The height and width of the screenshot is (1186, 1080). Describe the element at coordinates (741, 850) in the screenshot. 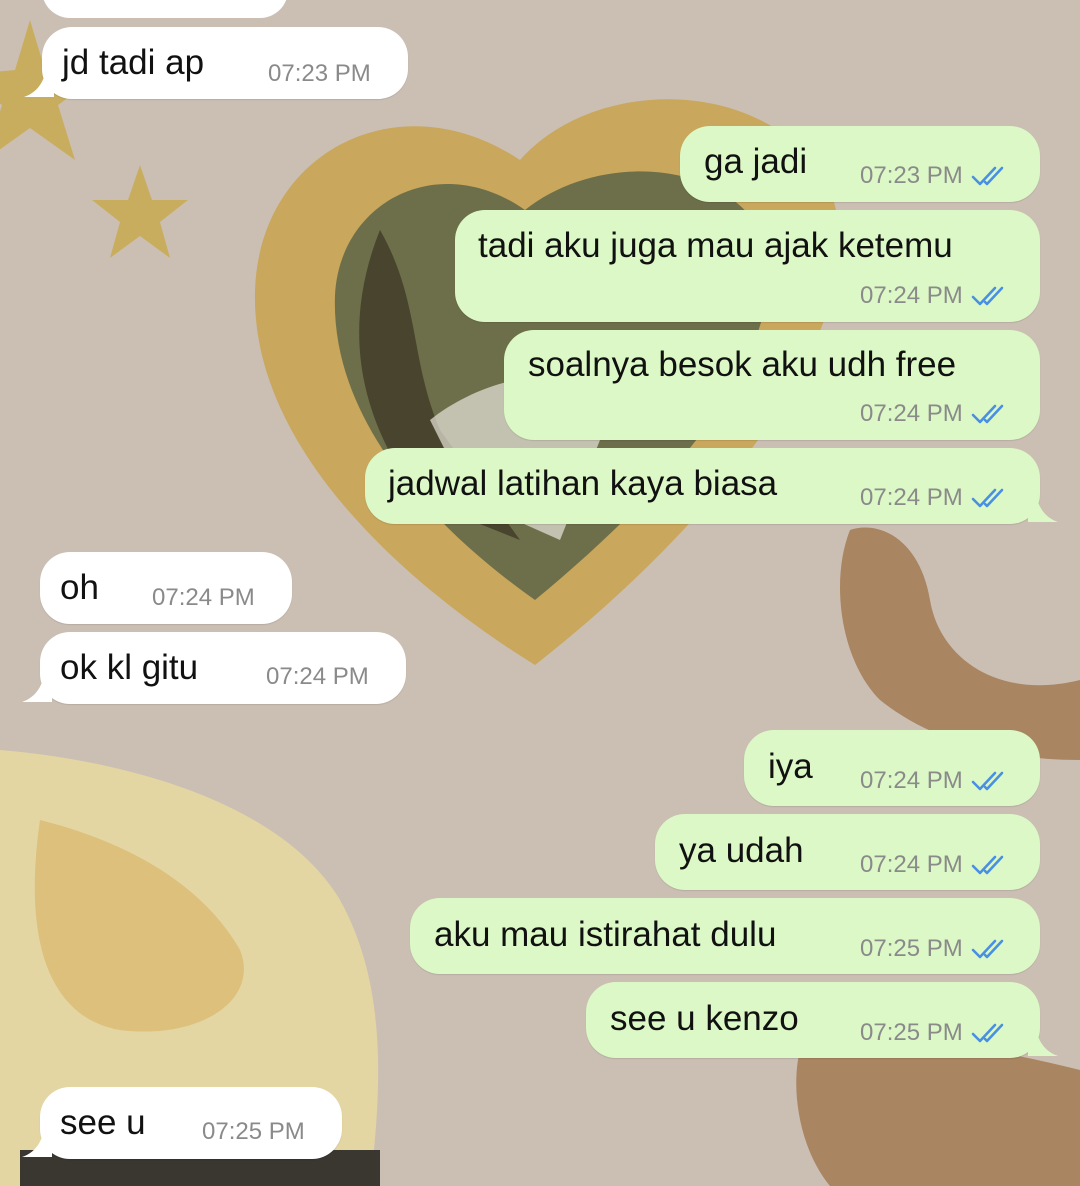

I see `message-text: ya udah` at that location.